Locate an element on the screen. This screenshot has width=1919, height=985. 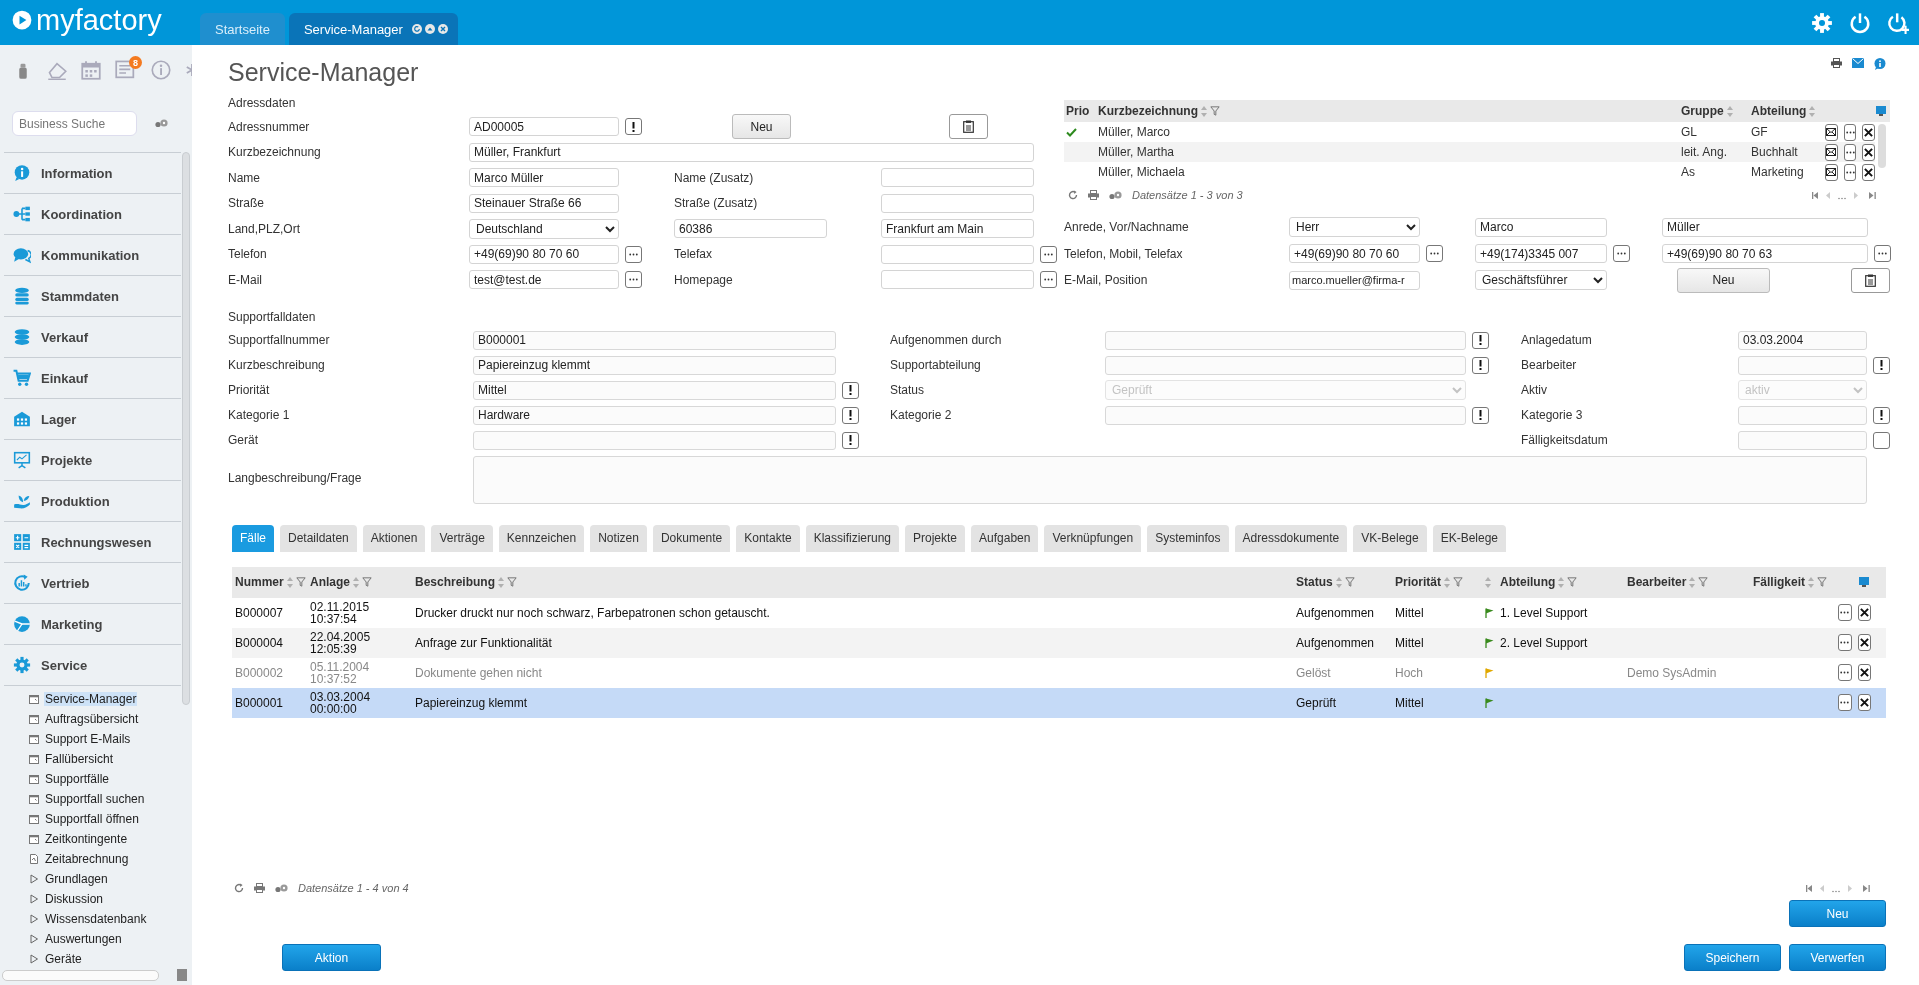
column-header: Anlage is located at coordinates (330, 582).